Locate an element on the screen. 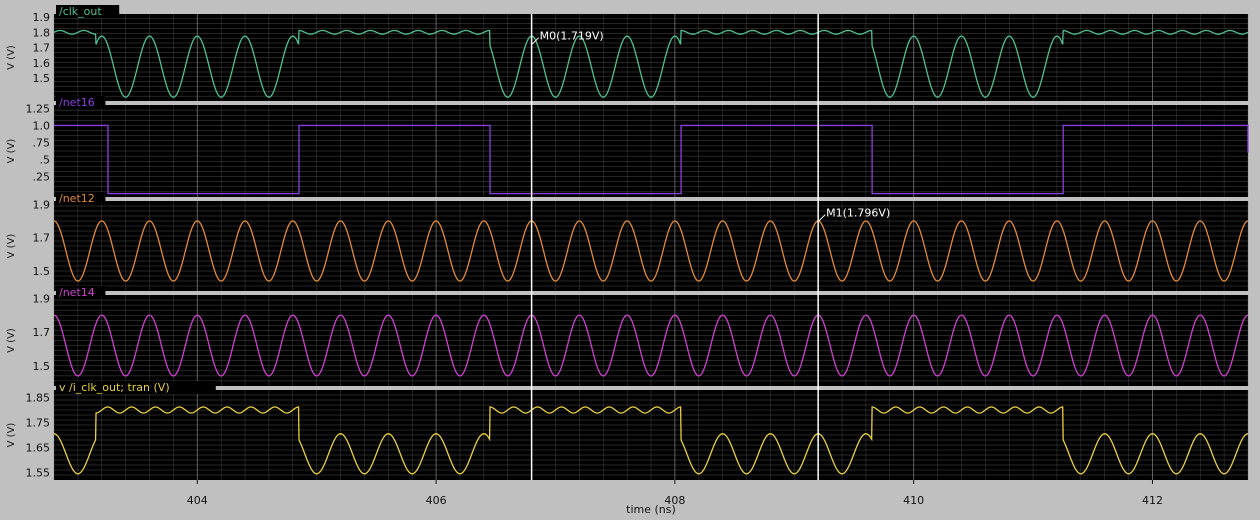 This screenshot has width=1260, height=520. y-tick-label: 1.6 is located at coordinates (42, 63).